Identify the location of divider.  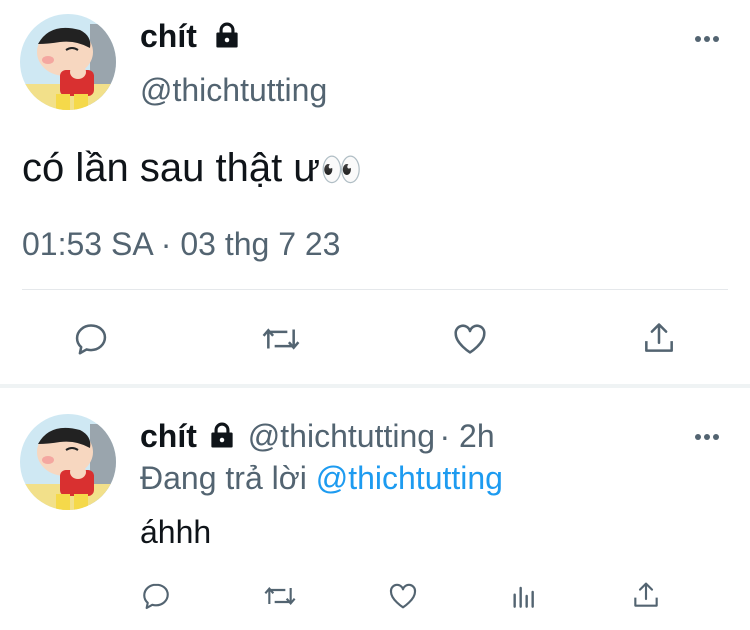
(375, 289).